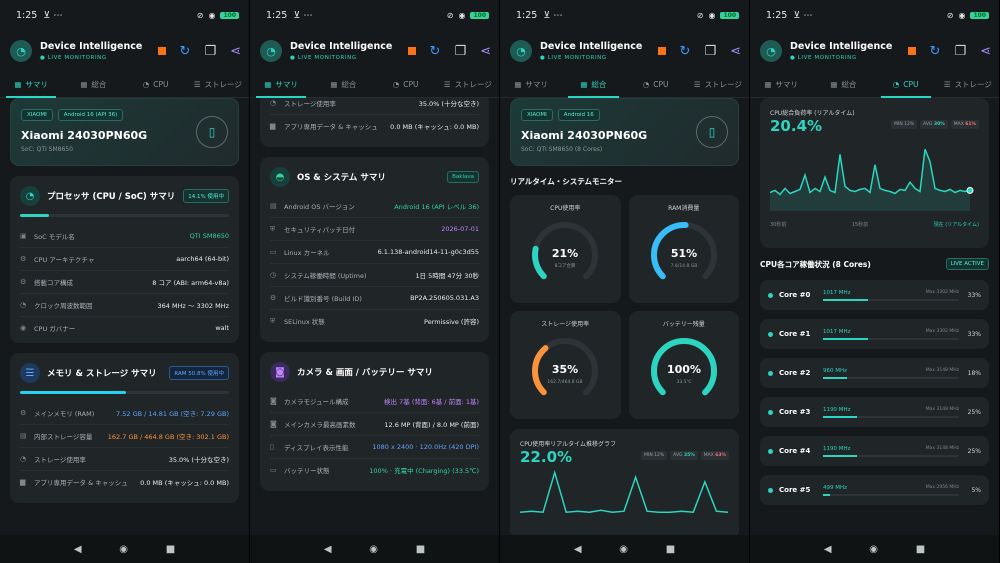 This screenshot has width=1000, height=563. I want to click on core-freq: 1190 MHz, so click(837, 448).